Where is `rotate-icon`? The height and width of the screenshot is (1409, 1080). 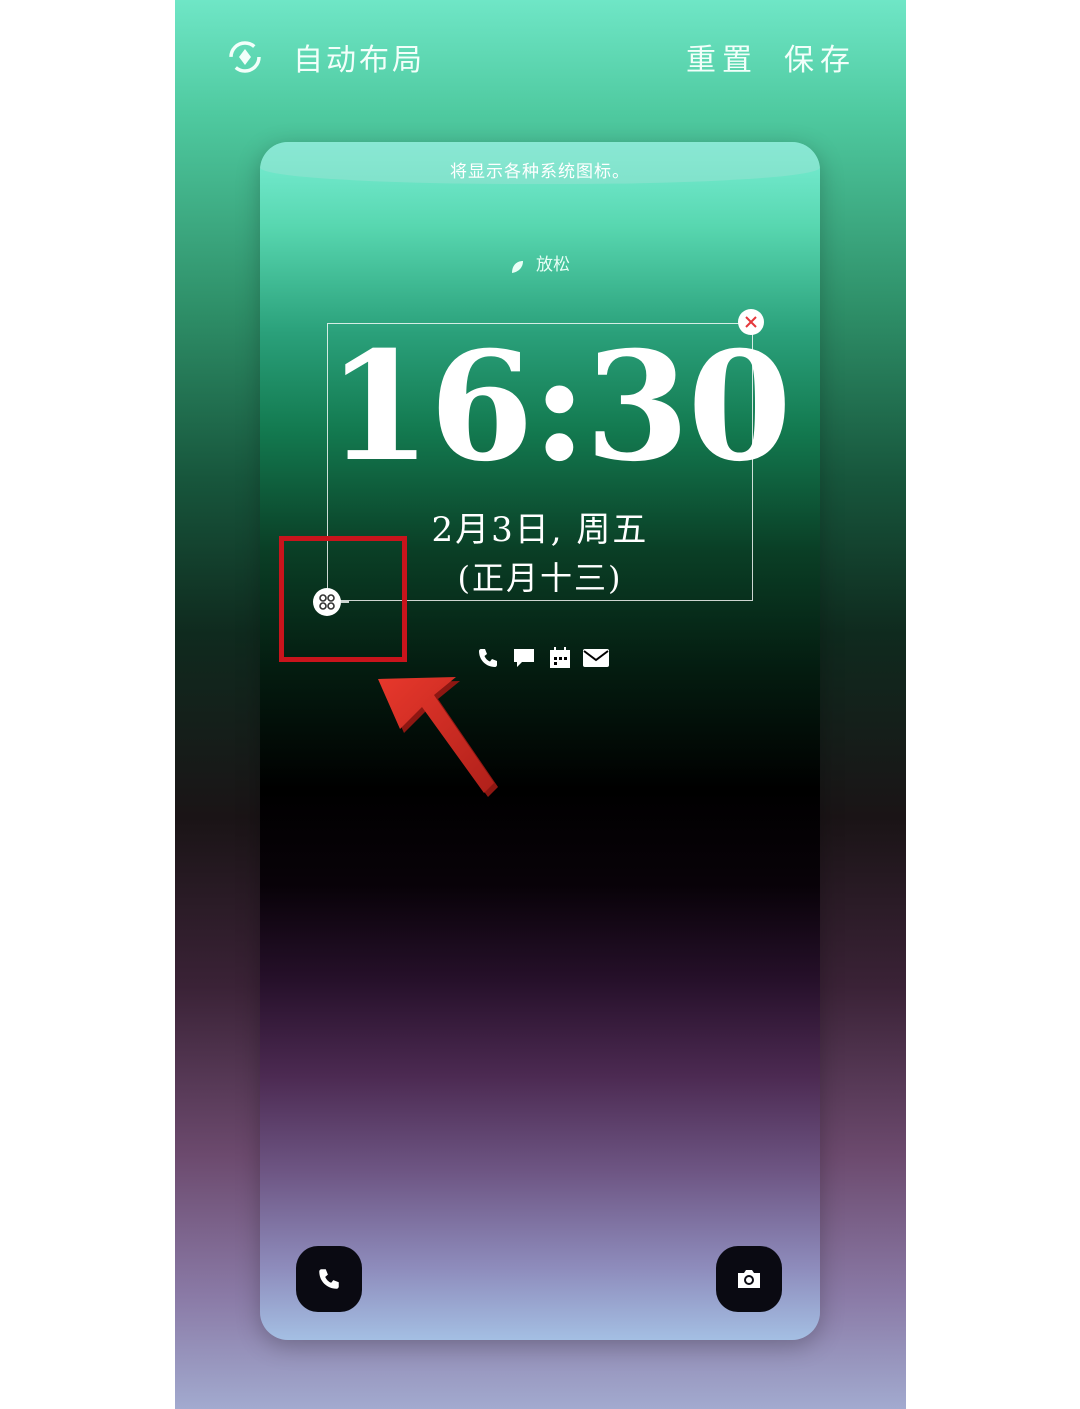
rotate-icon is located at coordinates (245, 57).